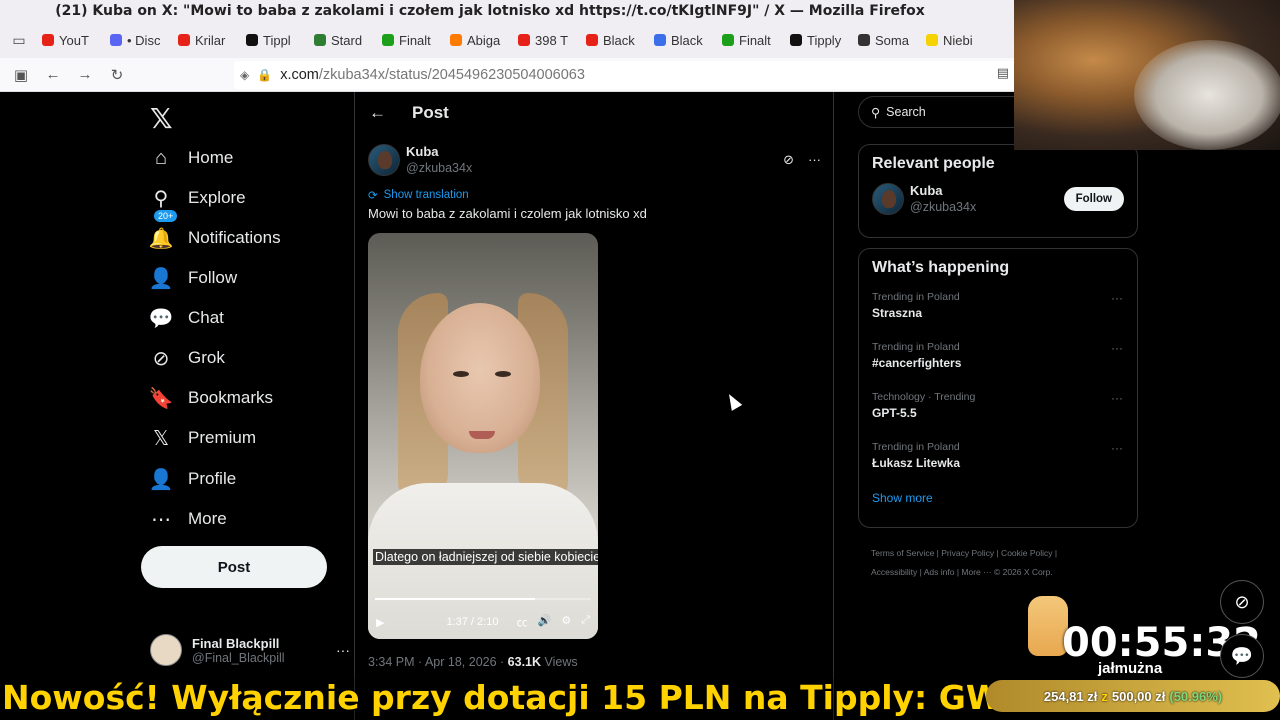  What do you see at coordinates (906, 112) in the screenshot?
I see `search-placeholder: Search` at bounding box center [906, 112].